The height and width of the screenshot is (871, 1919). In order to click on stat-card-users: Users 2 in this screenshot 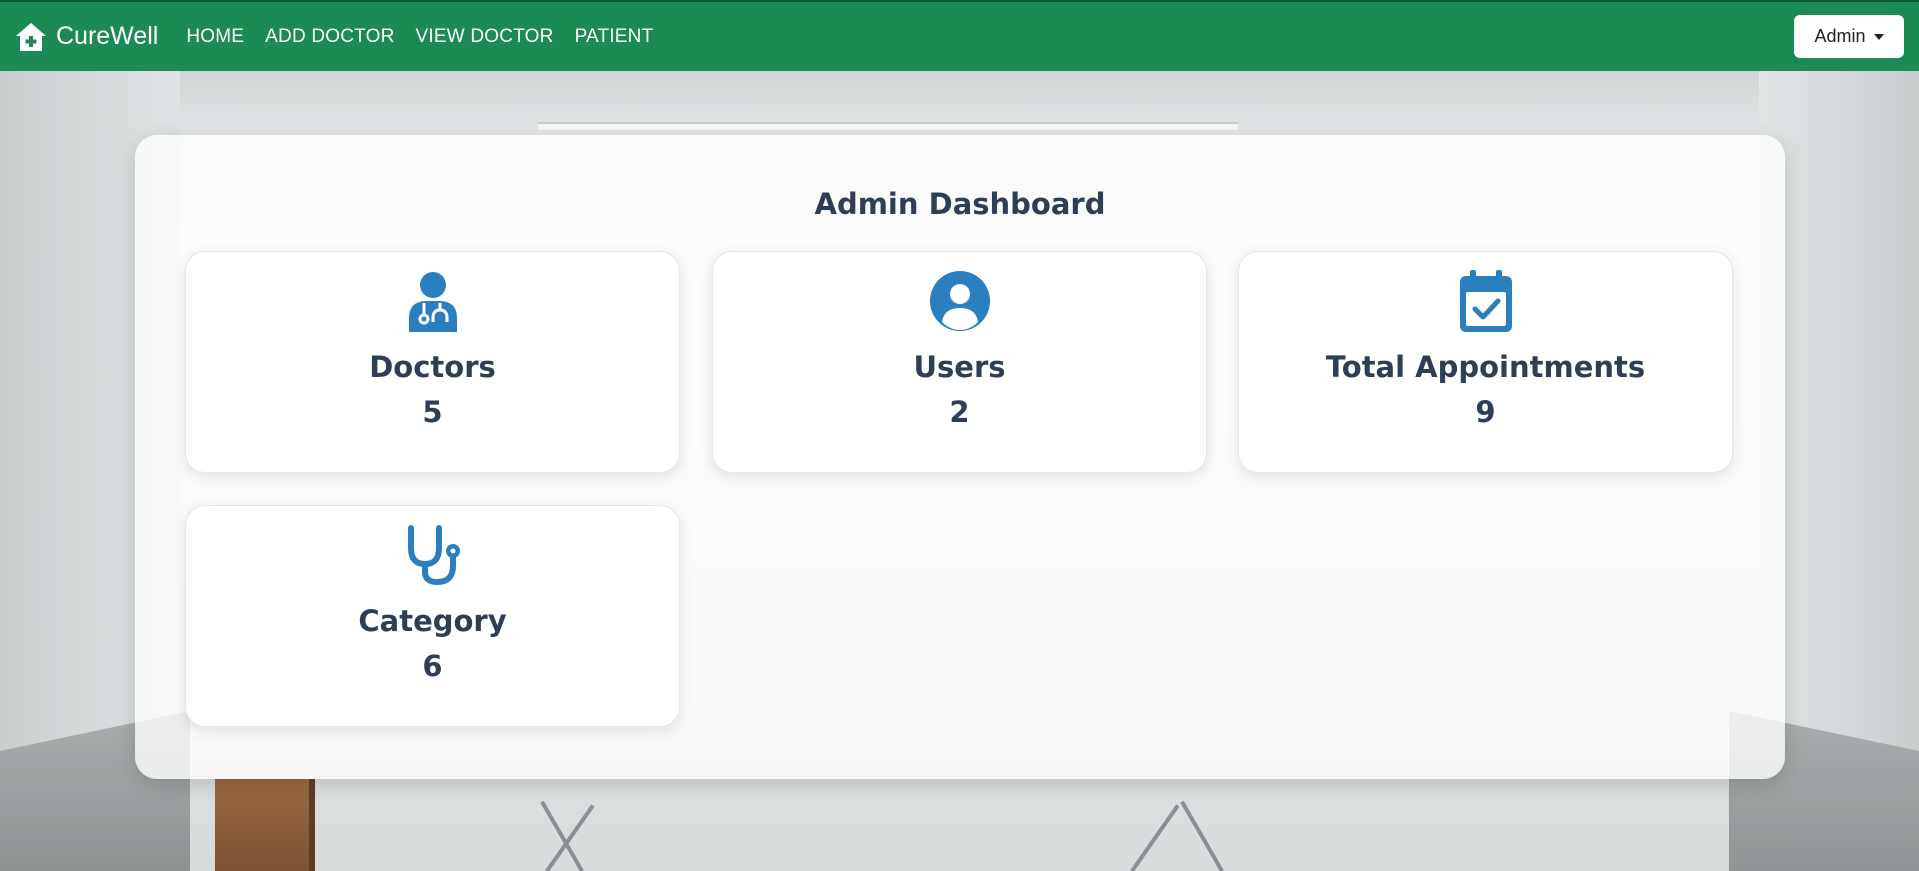, I will do `click(959, 362)`.